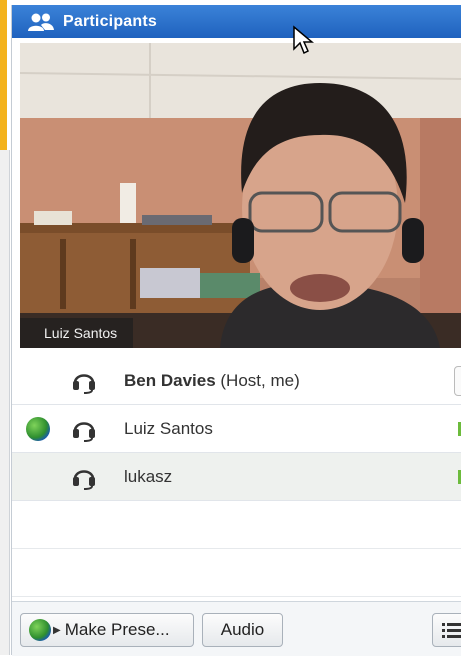 This screenshot has width=461, height=656. What do you see at coordinates (457, 380) in the screenshot?
I see `row-action-box` at bounding box center [457, 380].